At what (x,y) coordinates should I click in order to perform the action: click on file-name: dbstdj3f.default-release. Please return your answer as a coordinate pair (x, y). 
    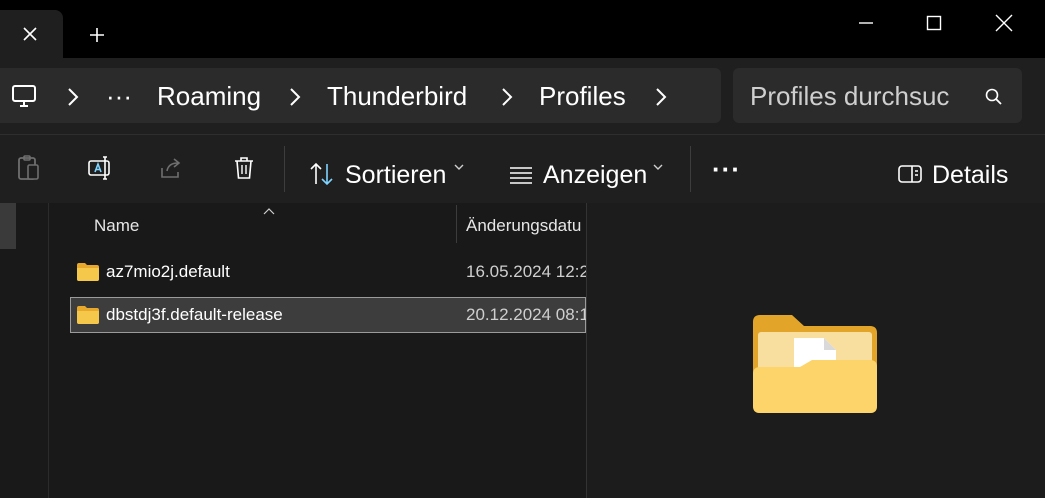
    Looking at the image, I should click on (194, 314).